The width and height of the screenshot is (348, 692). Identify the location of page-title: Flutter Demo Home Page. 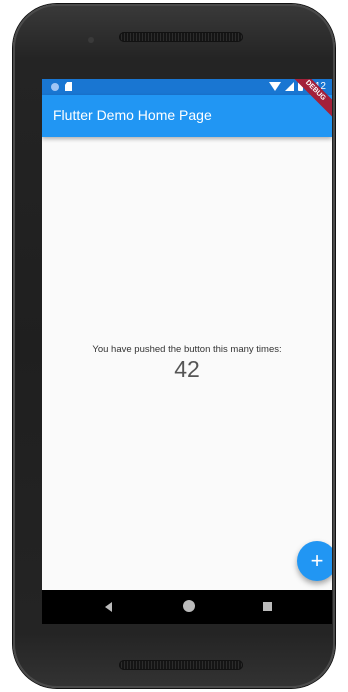
(132, 115).